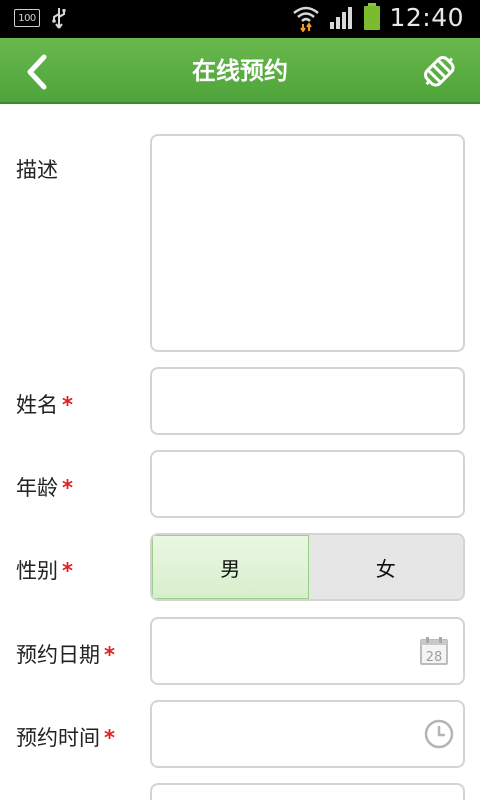 This screenshot has height=800, width=480. I want to click on time-label-text: 预约时间, so click(58, 738).